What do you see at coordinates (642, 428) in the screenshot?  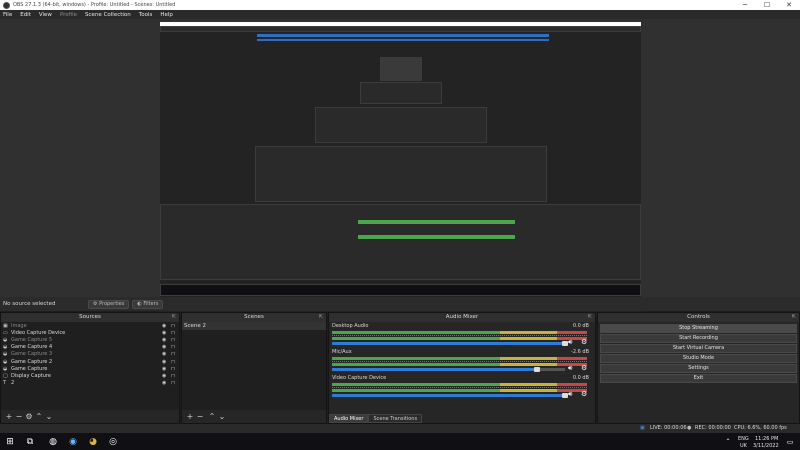 I see `live-icon: ▣` at bounding box center [642, 428].